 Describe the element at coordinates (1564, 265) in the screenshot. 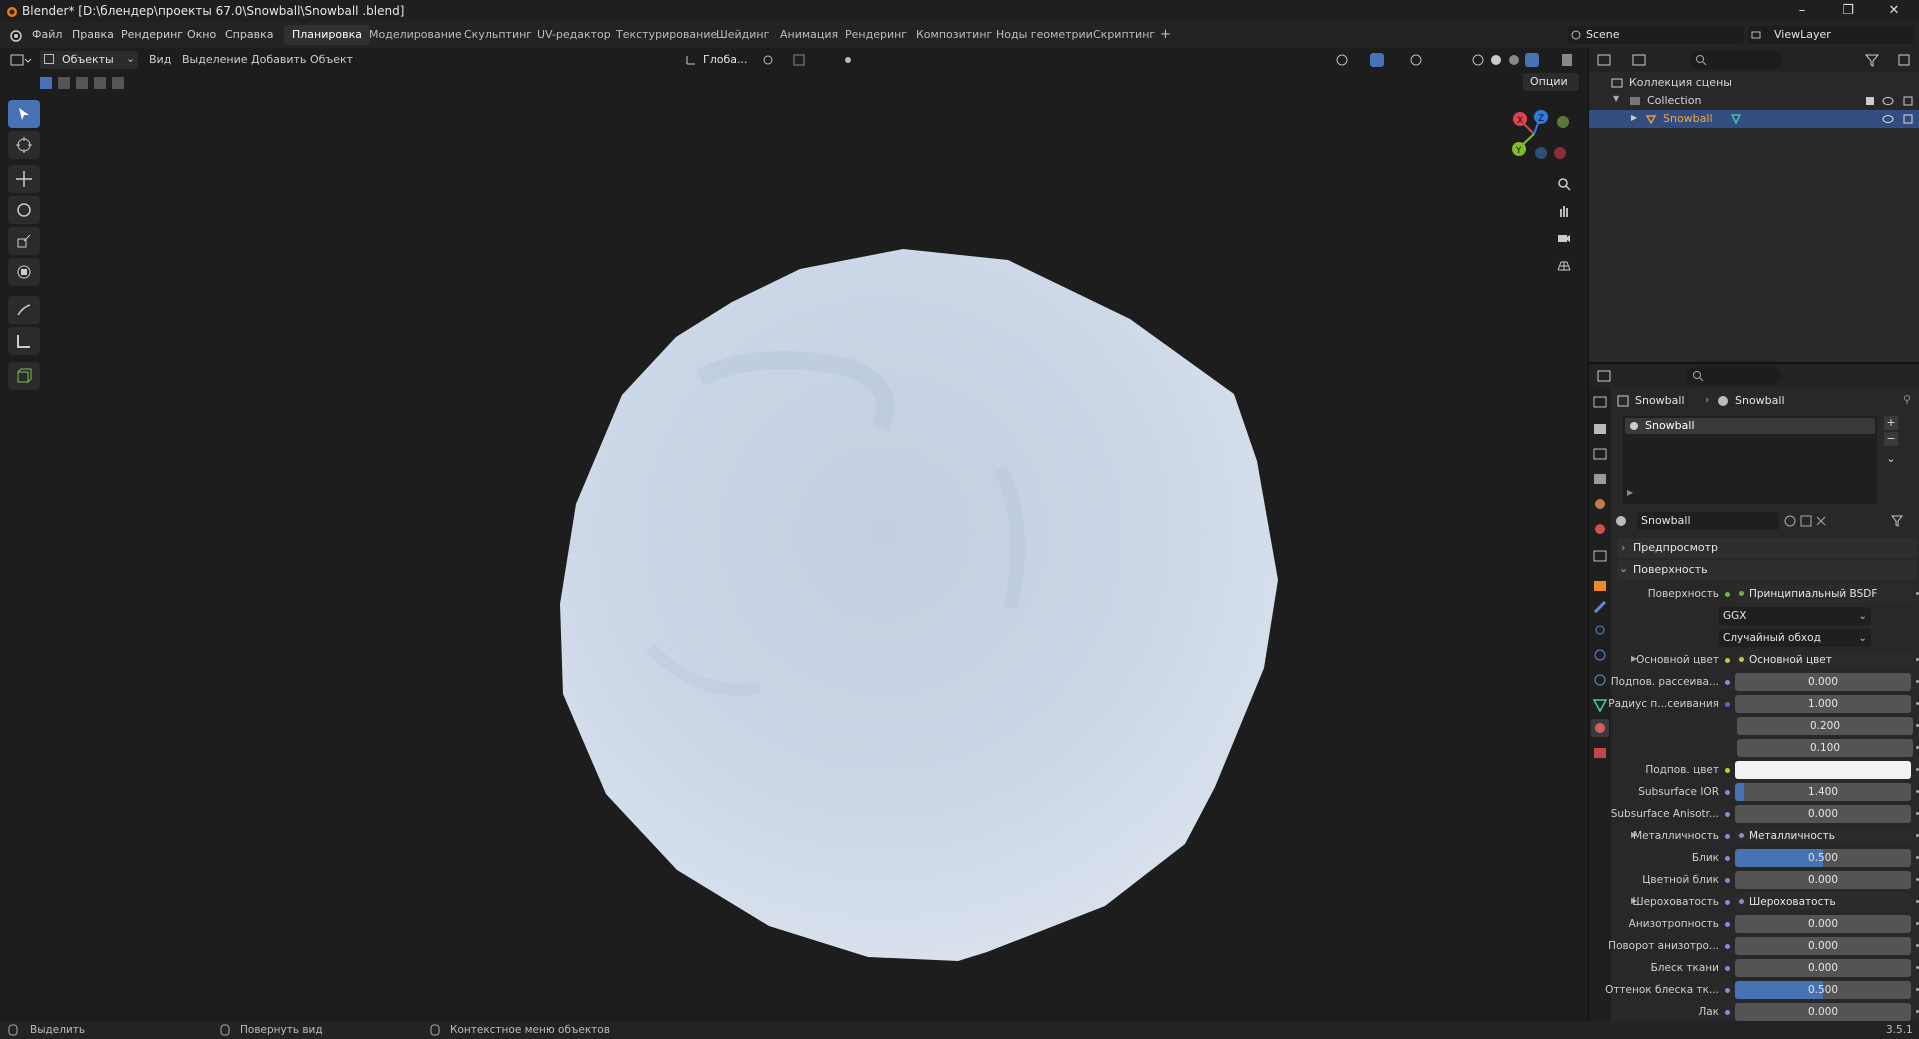

I see `grid-perspective-icon` at that location.